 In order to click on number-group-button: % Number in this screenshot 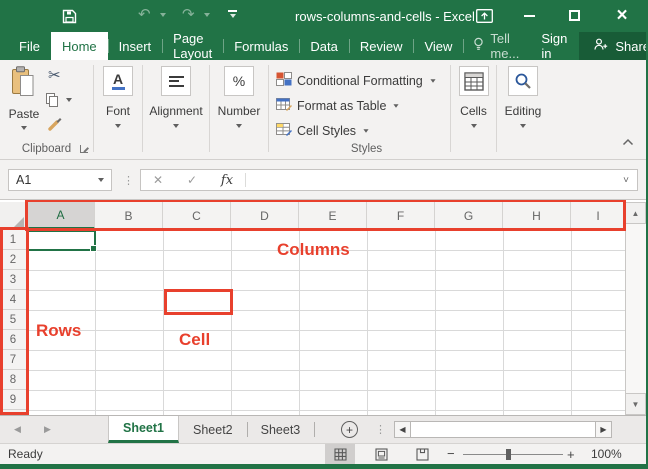, I will do `click(239, 109)`.